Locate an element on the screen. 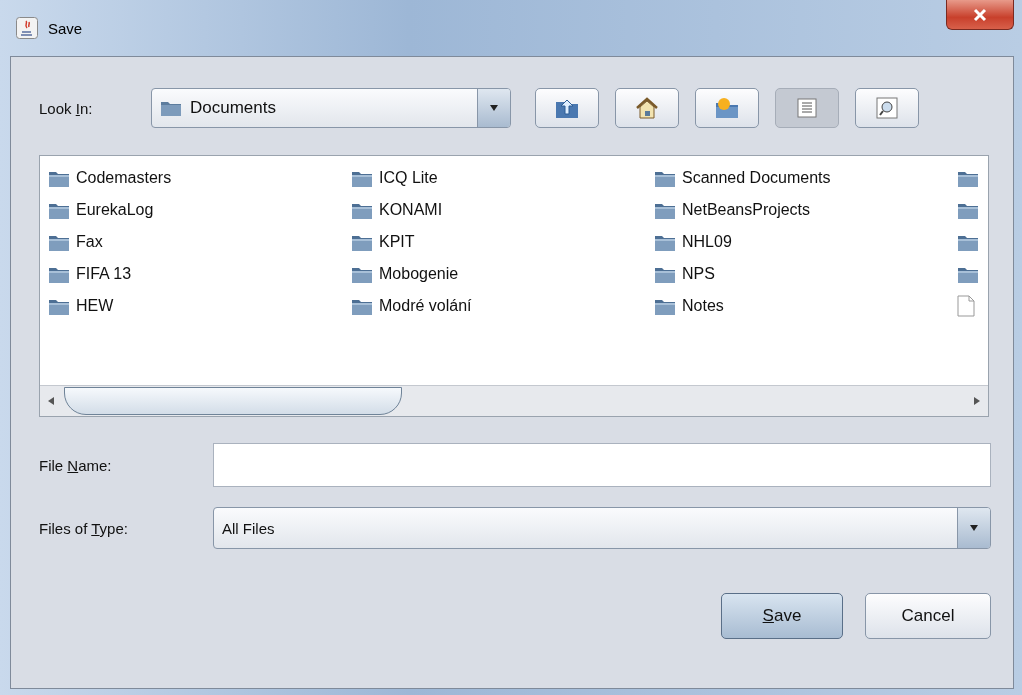 The width and height of the screenshot is (1022, 695). folder-name: EurekaLog is located at coordinates (115, 210).